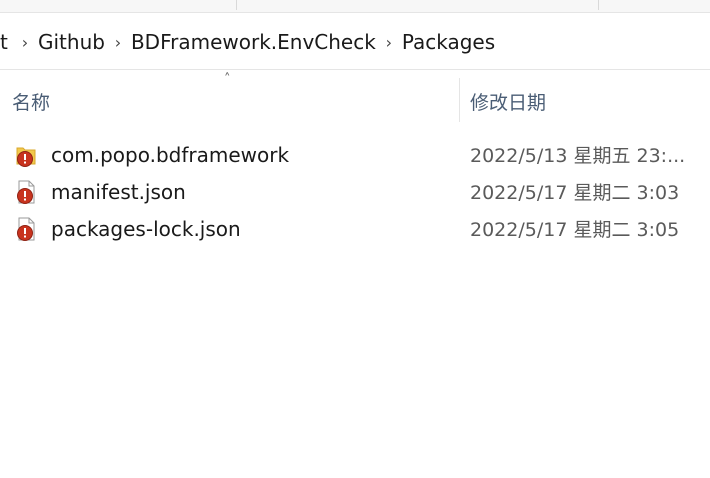  What do you see at coordinates (575, 193) in the screenshot?
I see `file-date-modified: 2022/5/17 星期二 3:03` at bounding box center [575, 193].